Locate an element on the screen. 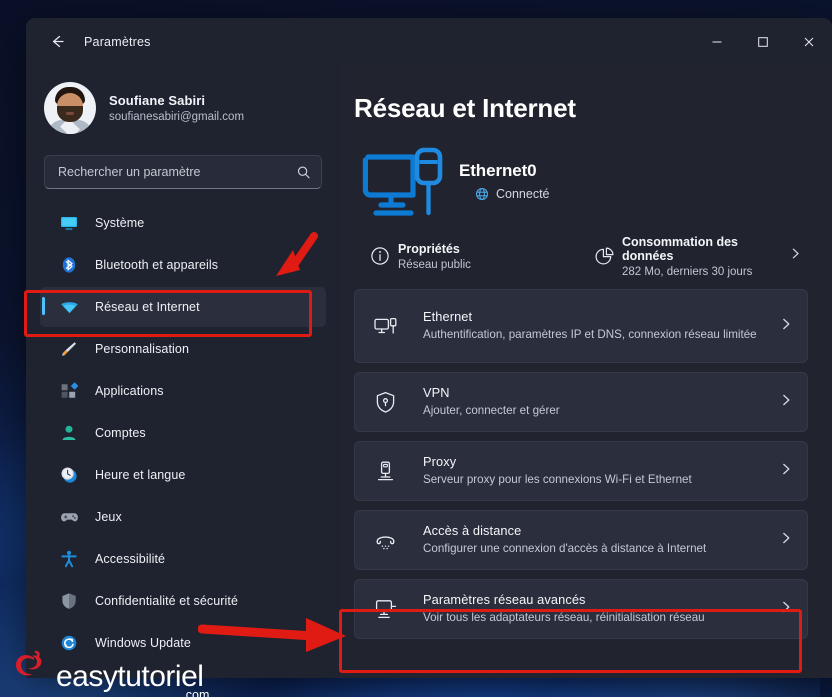  bluetooth-icon is located at coordinates (69, 265).